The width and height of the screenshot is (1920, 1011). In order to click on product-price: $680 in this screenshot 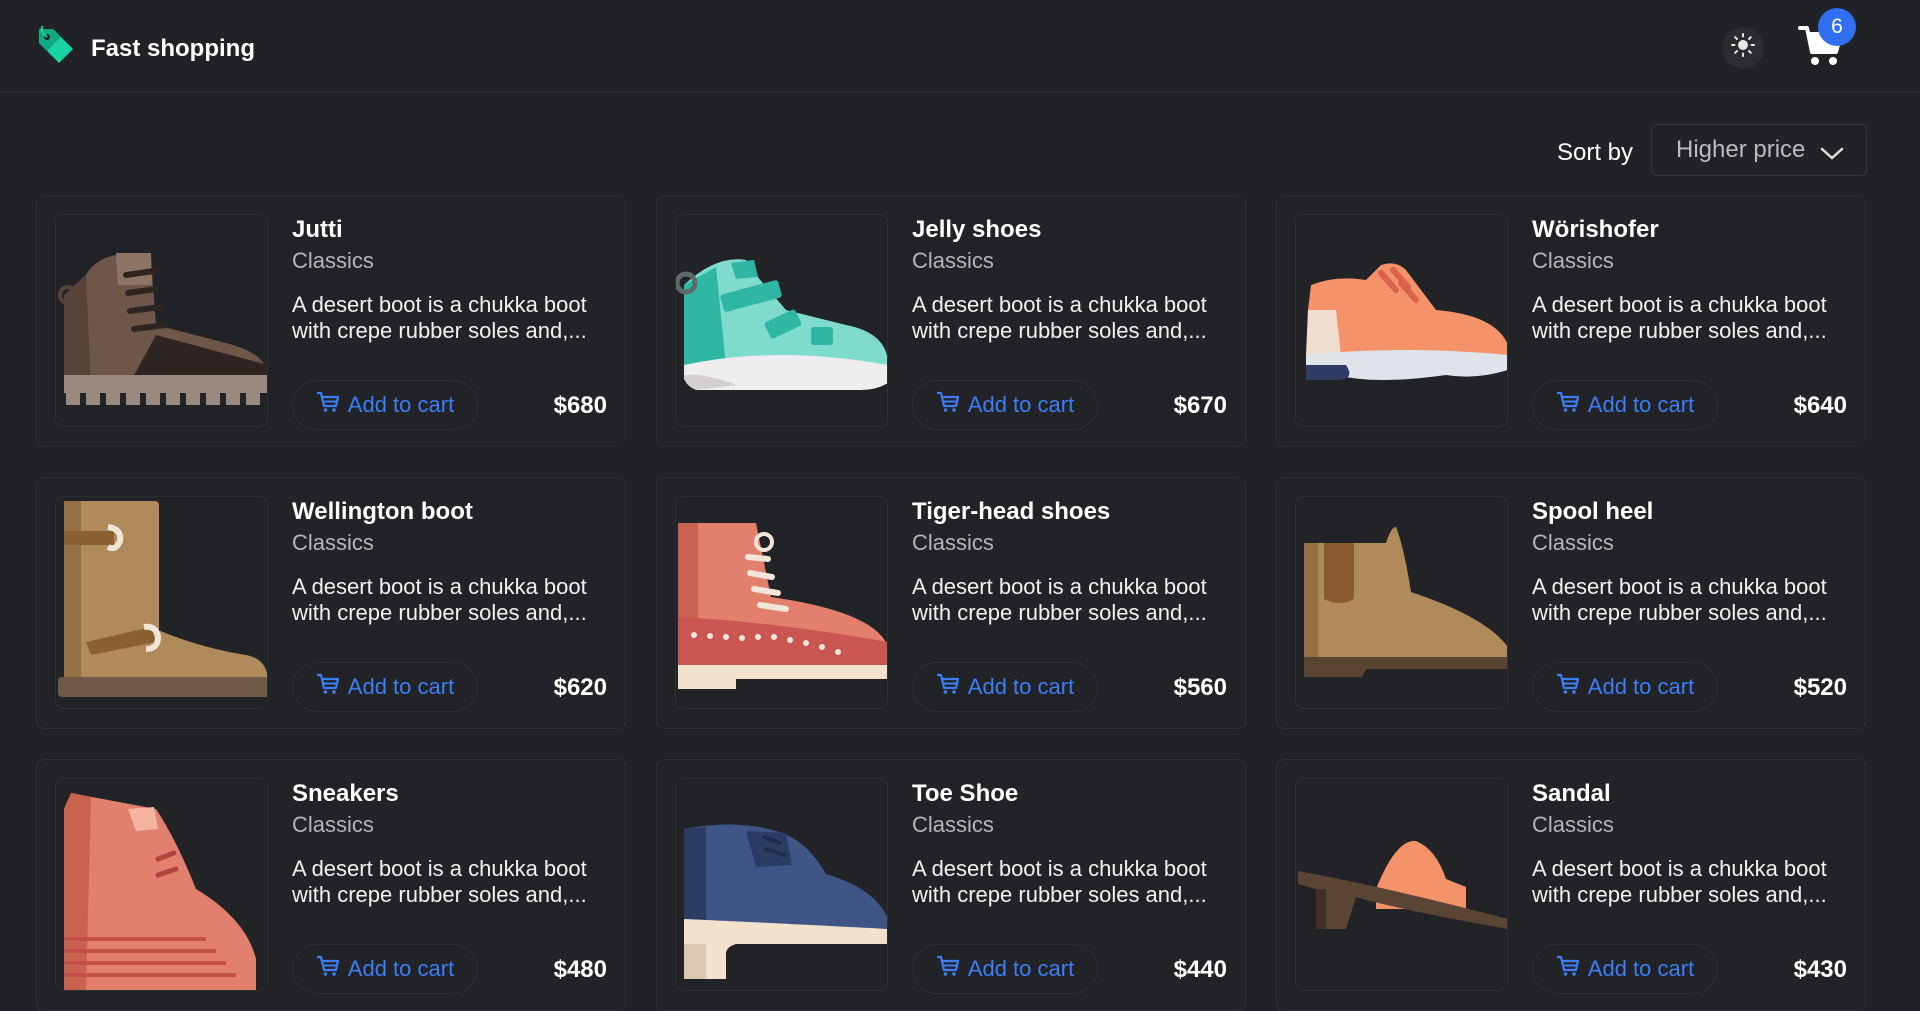, I will do `click(580, 405)`.